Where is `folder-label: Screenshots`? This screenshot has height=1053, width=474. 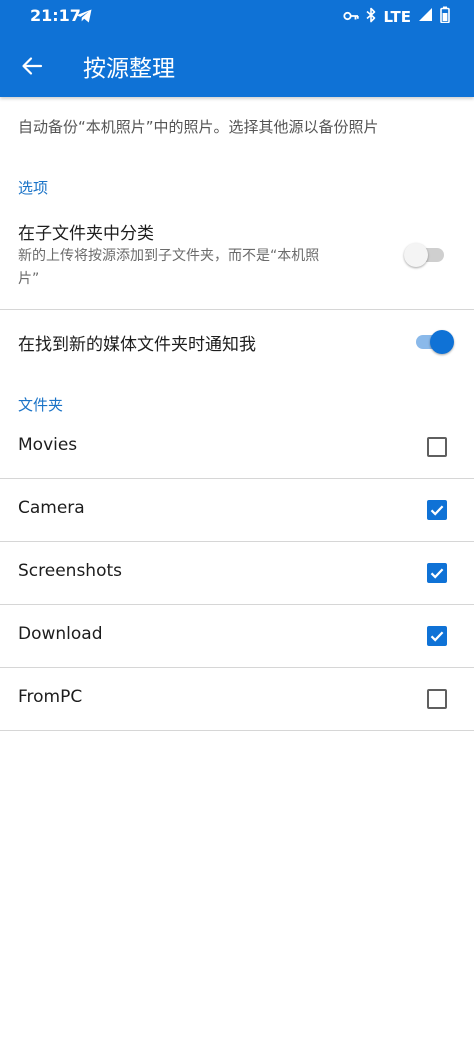
folder-label: Screenshots is located at coordinates (70, 571).